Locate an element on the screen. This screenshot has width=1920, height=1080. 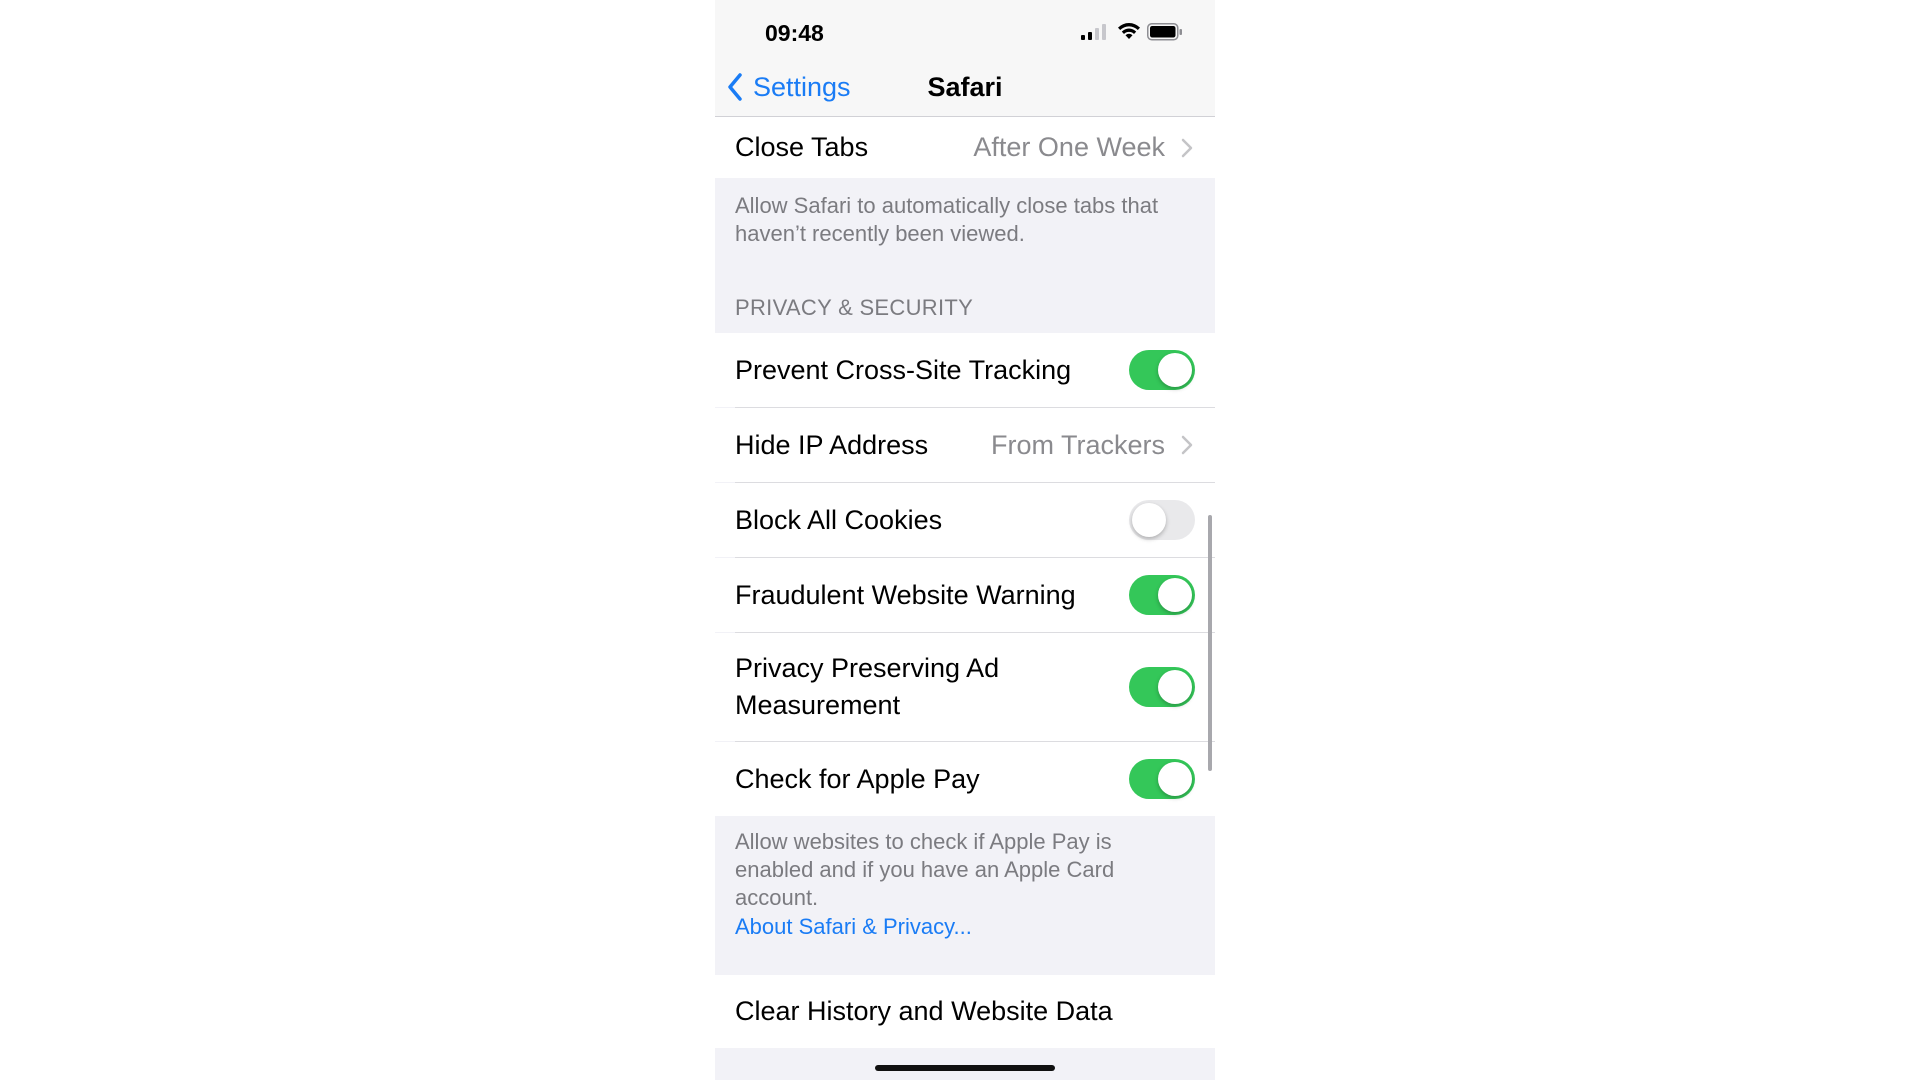
fraudulent-website-warning-label: Fraudulent Website Warning is located at coordinates (905, 594).